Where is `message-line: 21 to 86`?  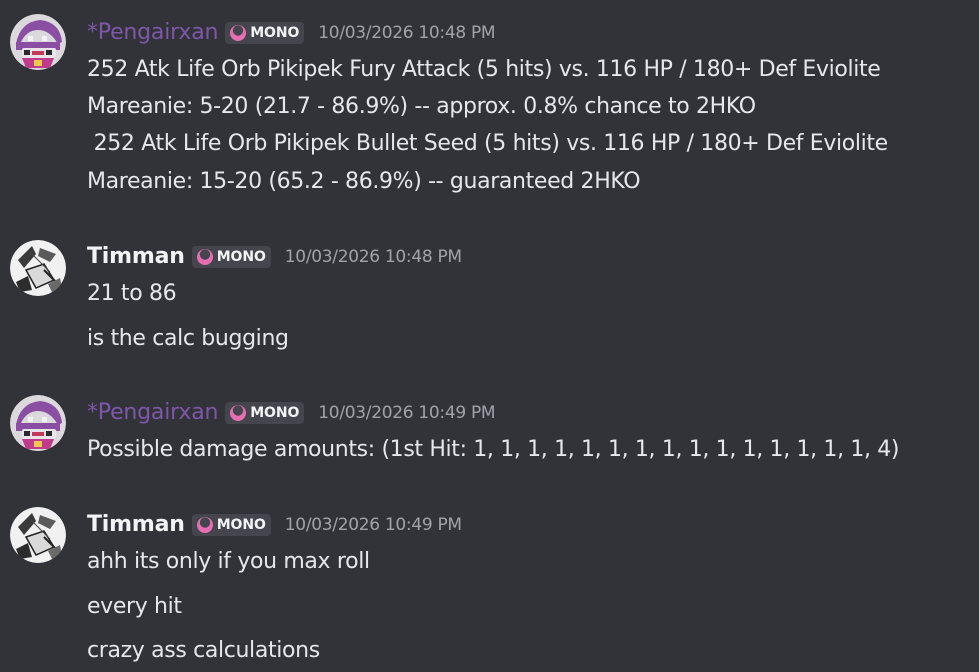 message-line: 21 to 86 is located at coordinates (132, 293).